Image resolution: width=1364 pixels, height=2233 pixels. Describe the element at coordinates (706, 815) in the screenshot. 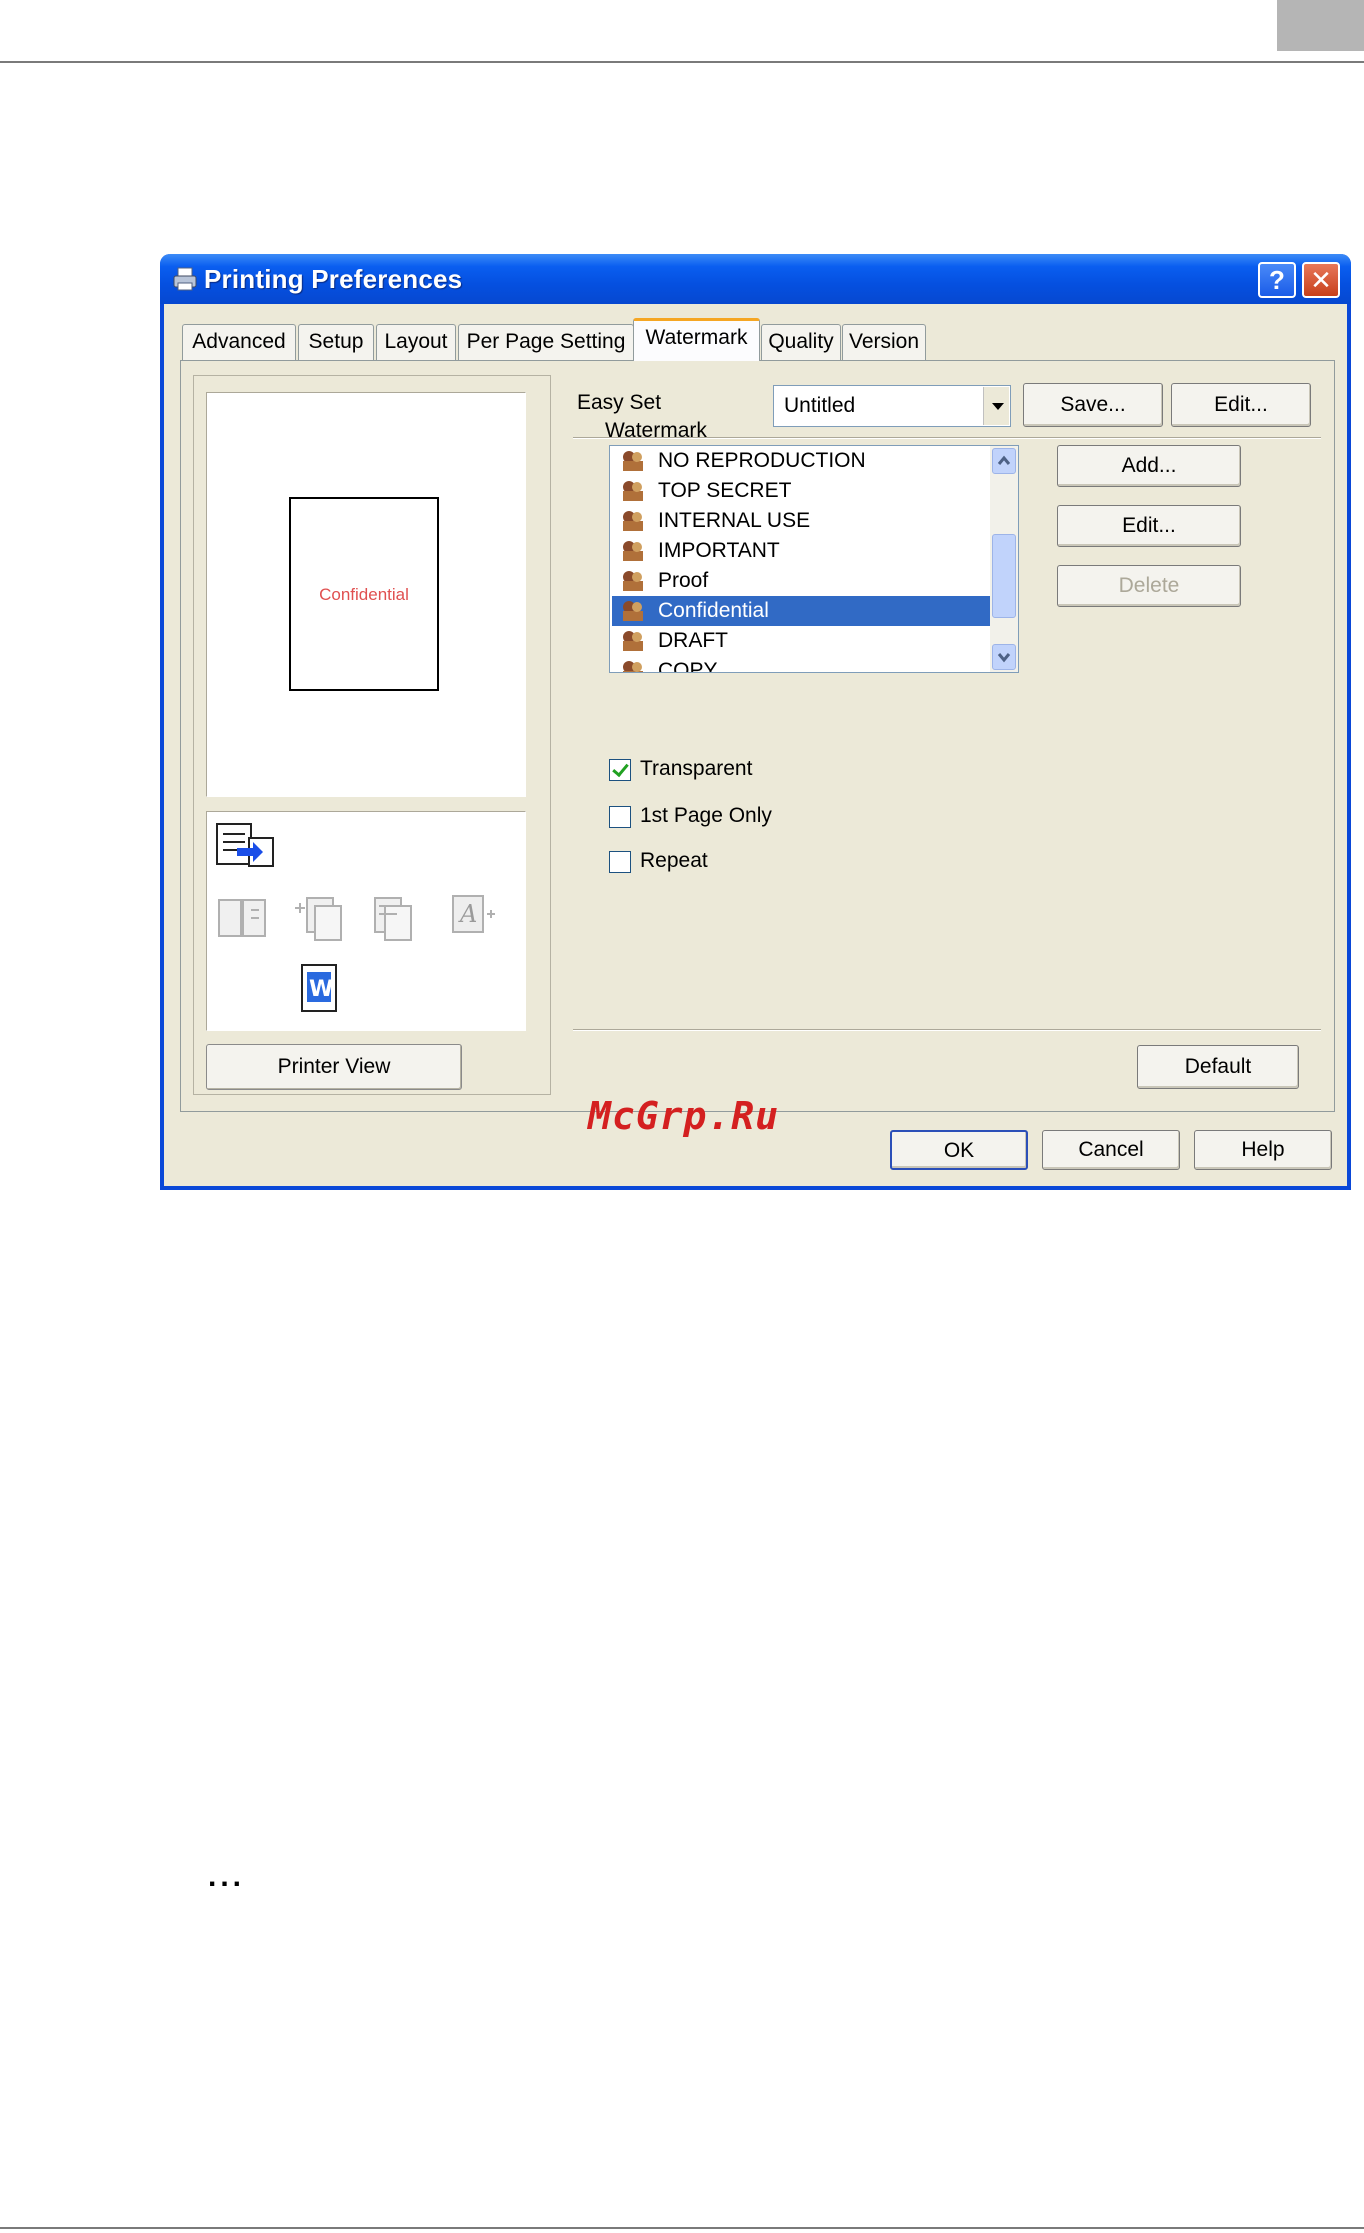

I see `first-page-only-label: 1st Page Only` at that location.